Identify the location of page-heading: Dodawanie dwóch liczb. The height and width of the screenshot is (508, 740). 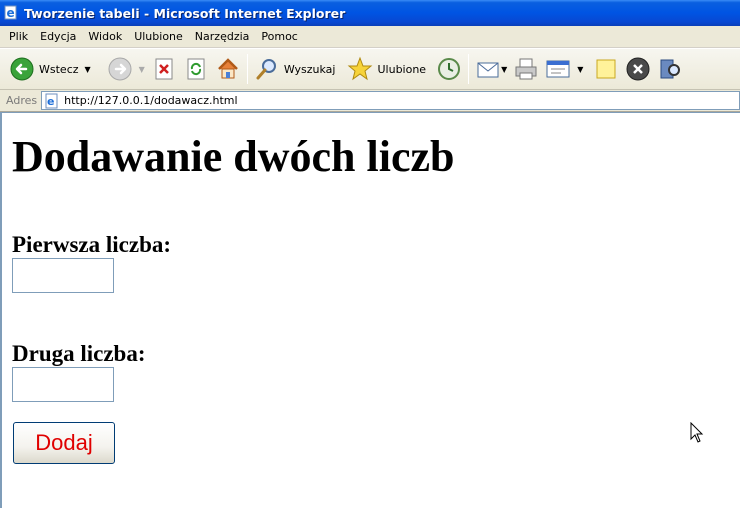
(233, 156).